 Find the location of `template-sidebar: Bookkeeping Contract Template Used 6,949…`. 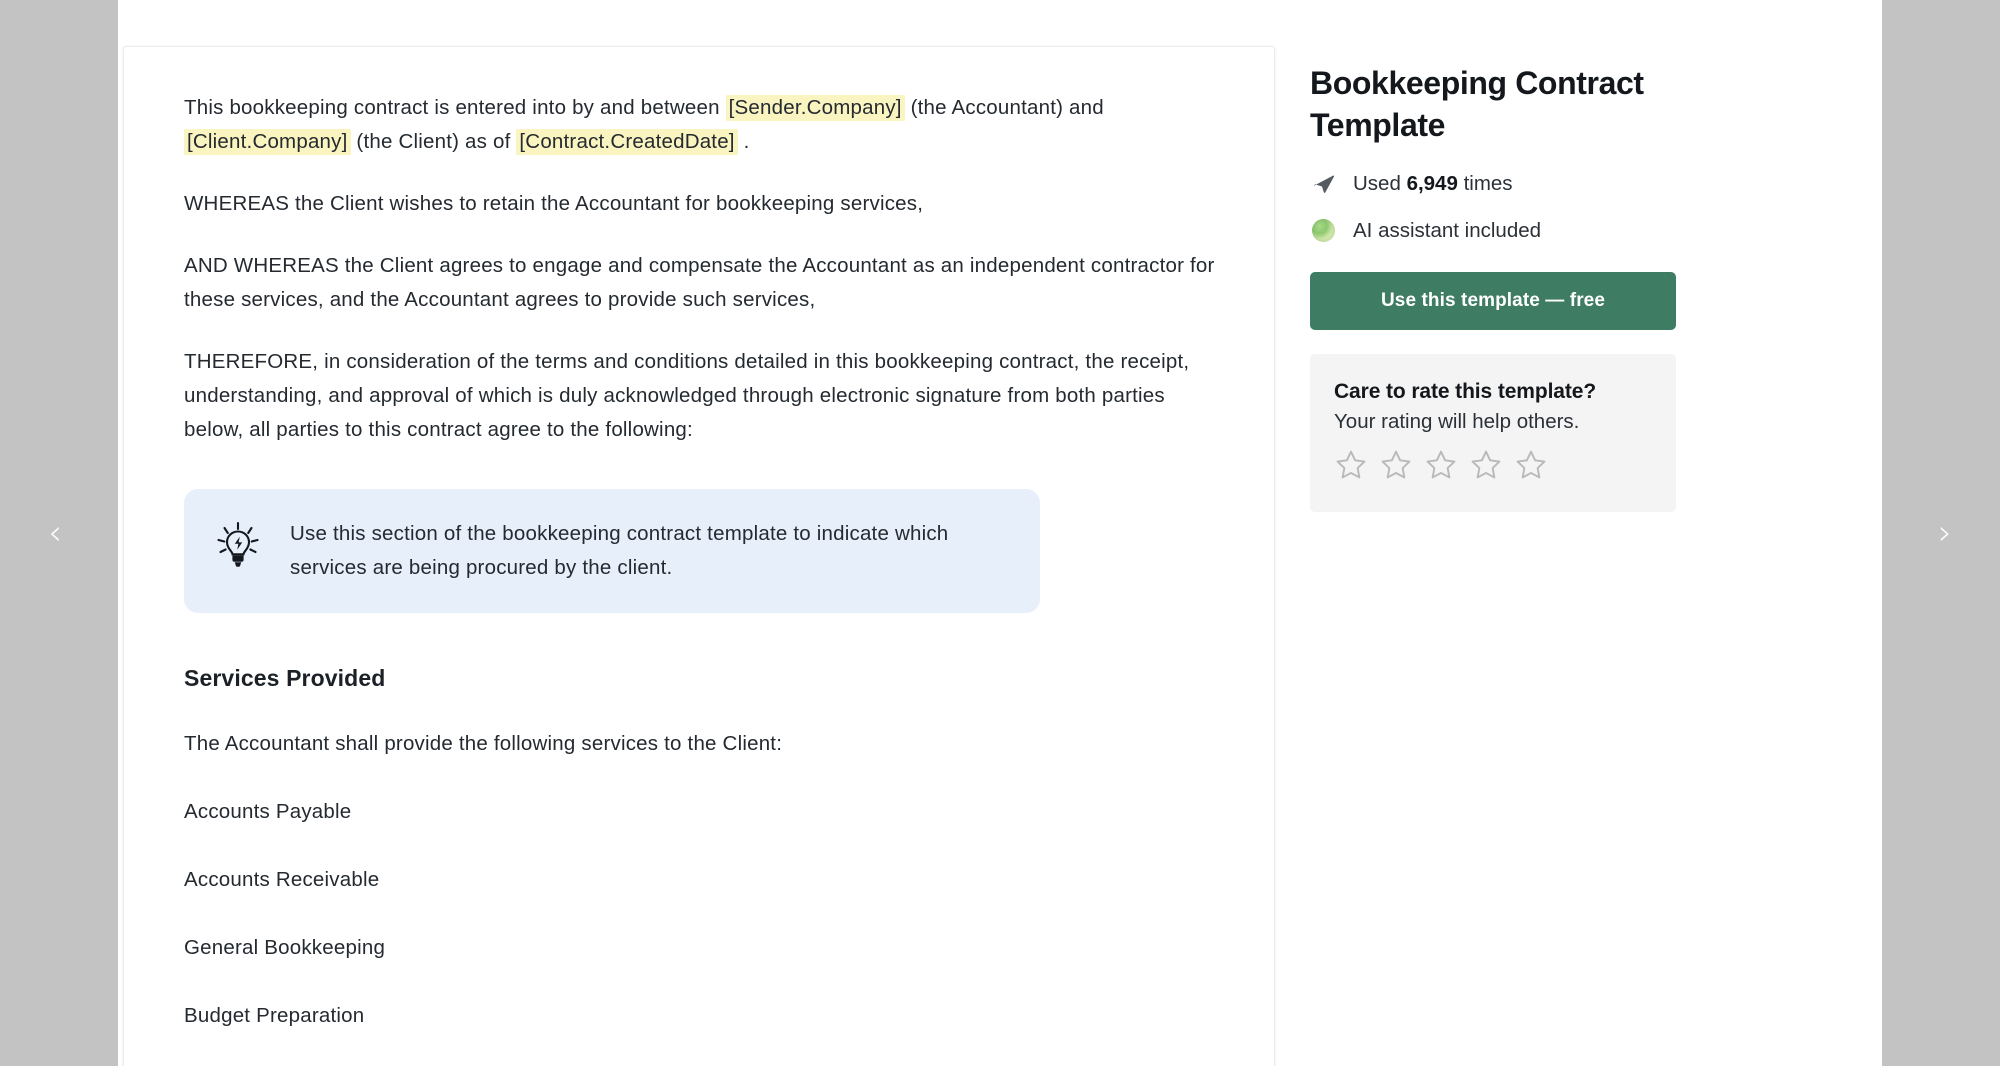

template-sidebar: Bookkeeping Contract Template Used 6,949… is located at coordinates (1520, 287).